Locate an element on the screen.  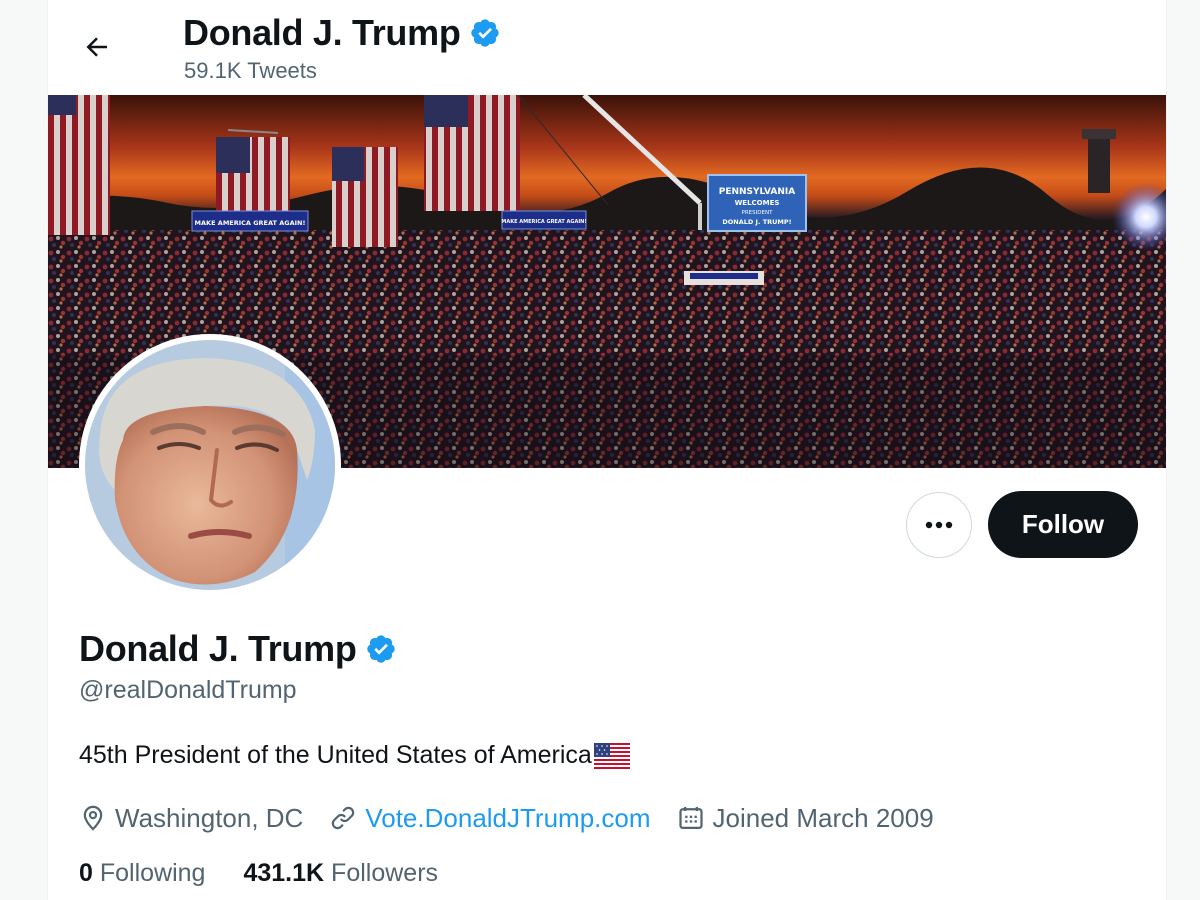
more-options-button is located at coordinates (939, 525).